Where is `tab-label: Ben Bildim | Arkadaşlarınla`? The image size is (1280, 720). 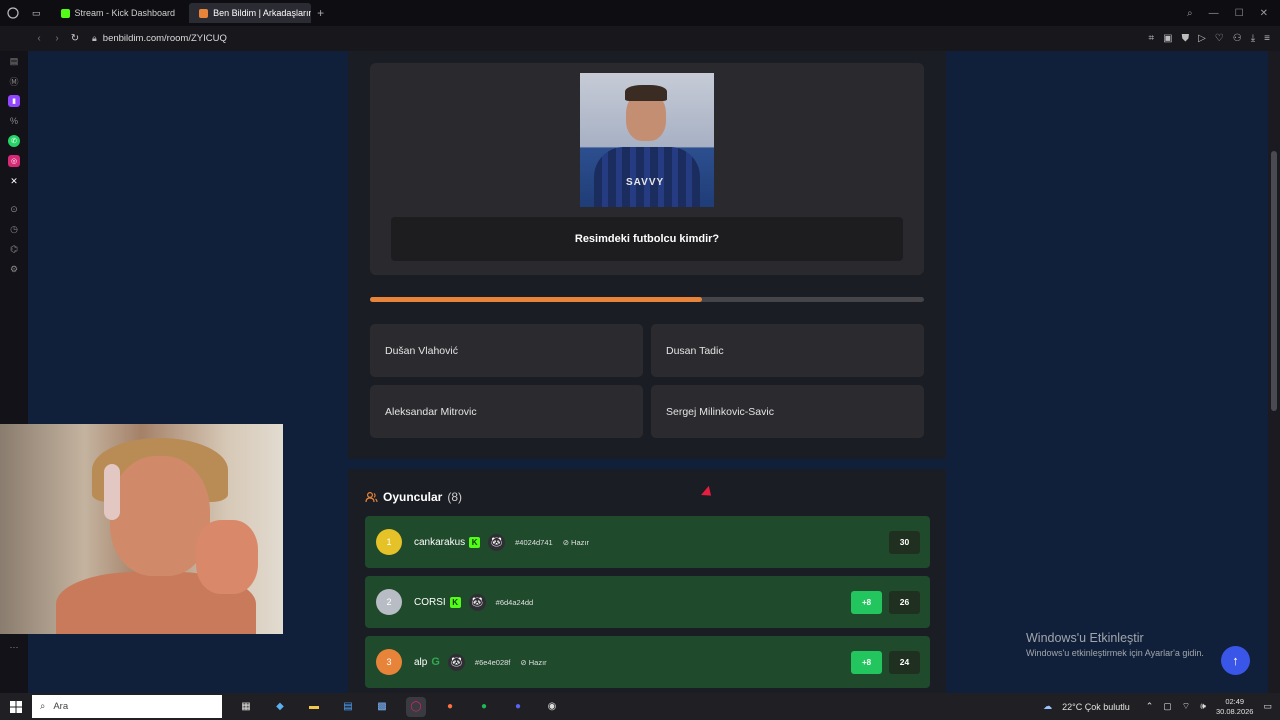 tab-label: Ben Bildim | Arkadaşlarınla is located at coordinates (262, 13).